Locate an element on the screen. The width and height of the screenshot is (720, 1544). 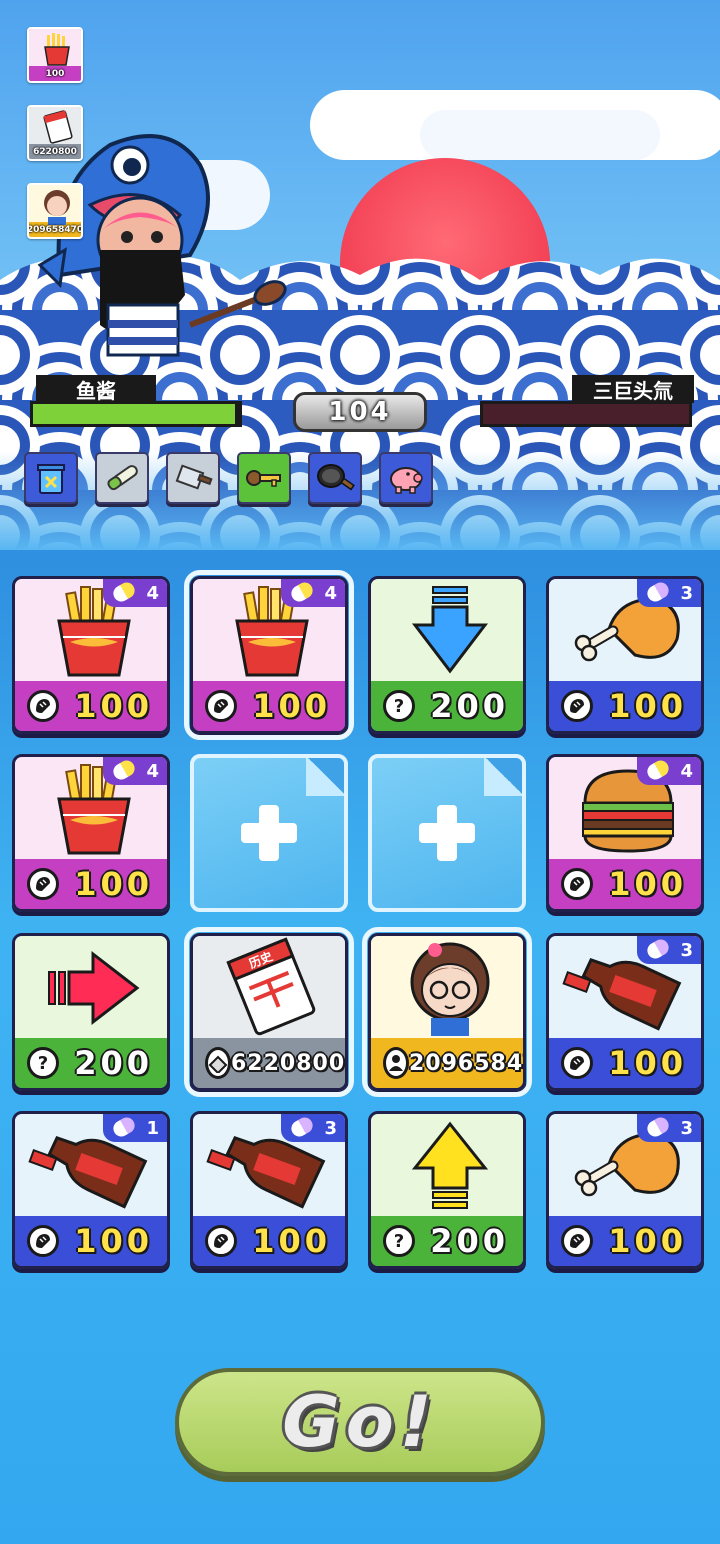
item-art: 历史 is located at coordinates (269, 987).